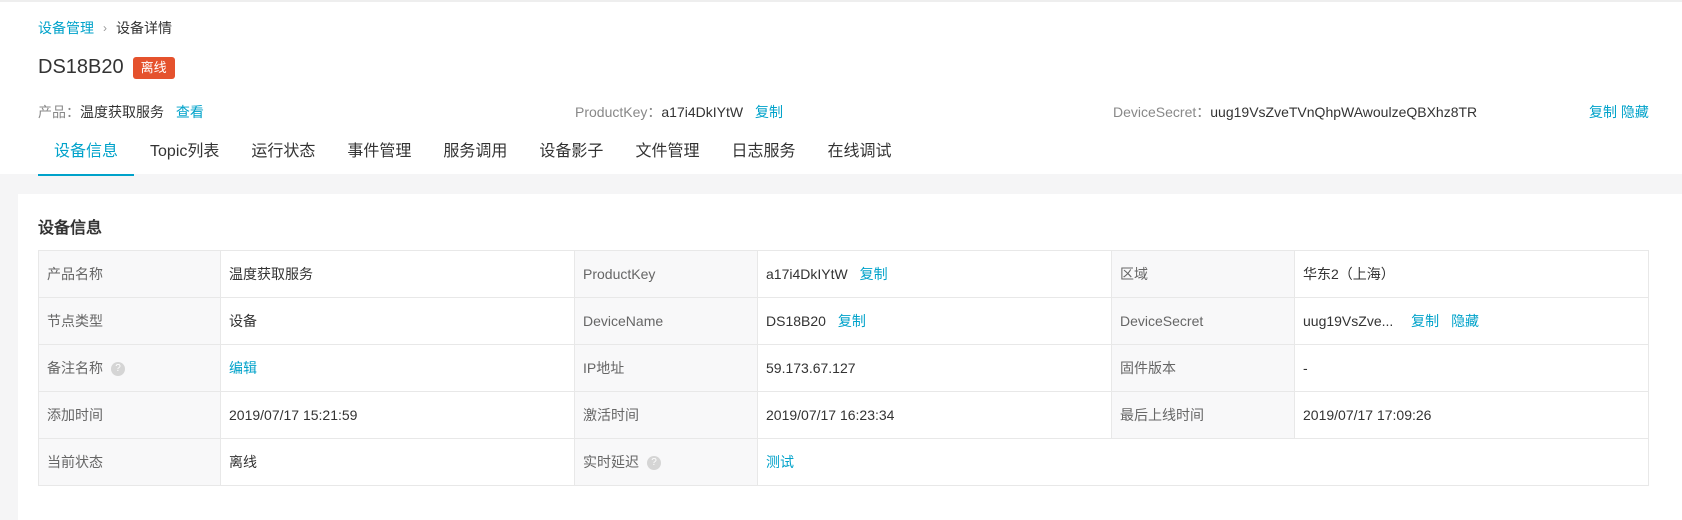  I want to click on label-firmware: 固件版本, so click(1203, 368).